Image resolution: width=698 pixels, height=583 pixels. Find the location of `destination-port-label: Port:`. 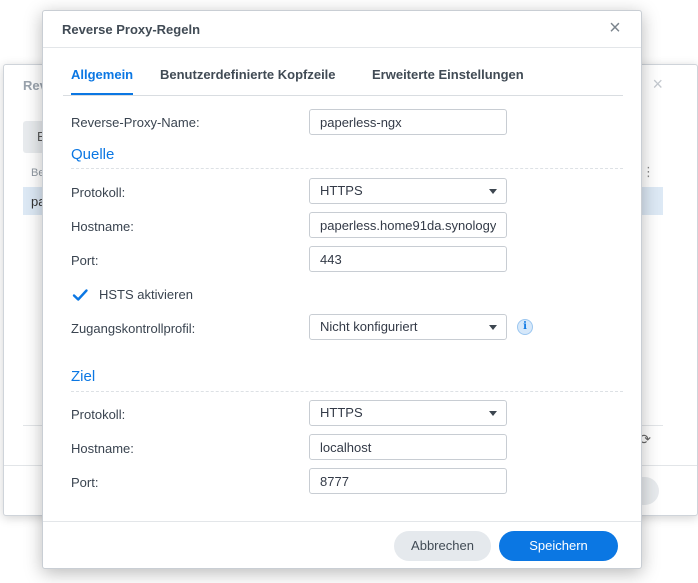

destination-port-label: Port: is located at coordinates (85, 482).